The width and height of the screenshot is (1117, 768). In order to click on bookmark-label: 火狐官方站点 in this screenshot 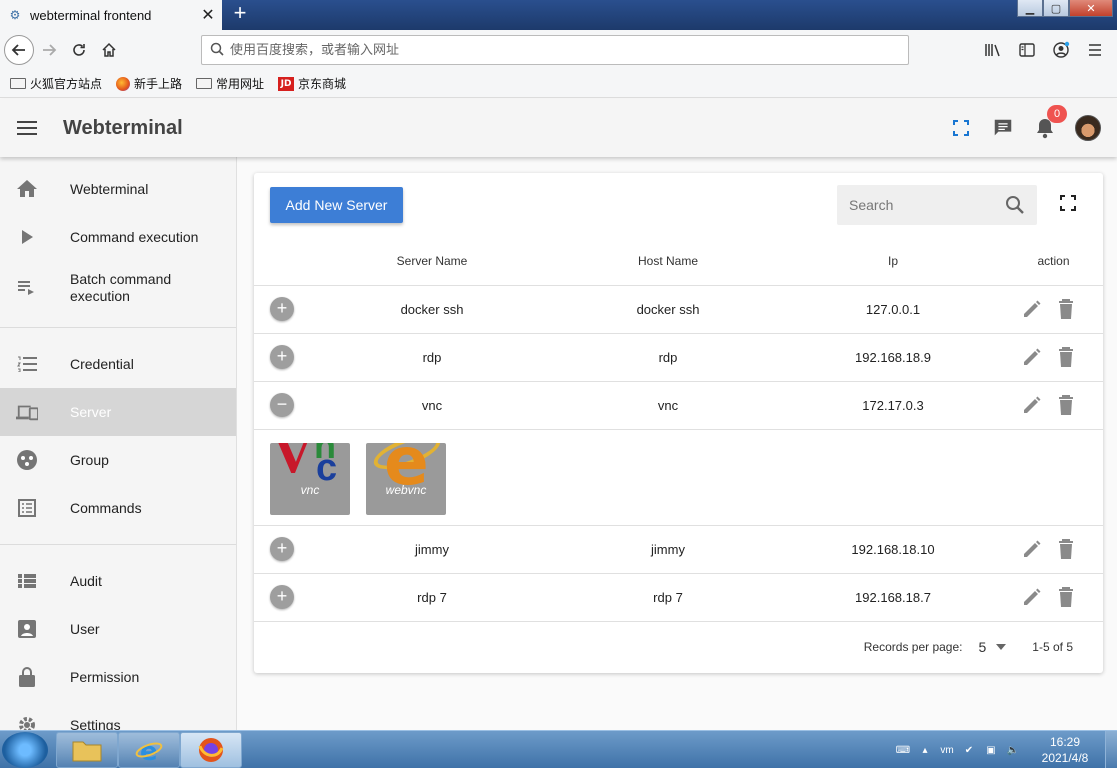, I will do `click(66, 84)`.